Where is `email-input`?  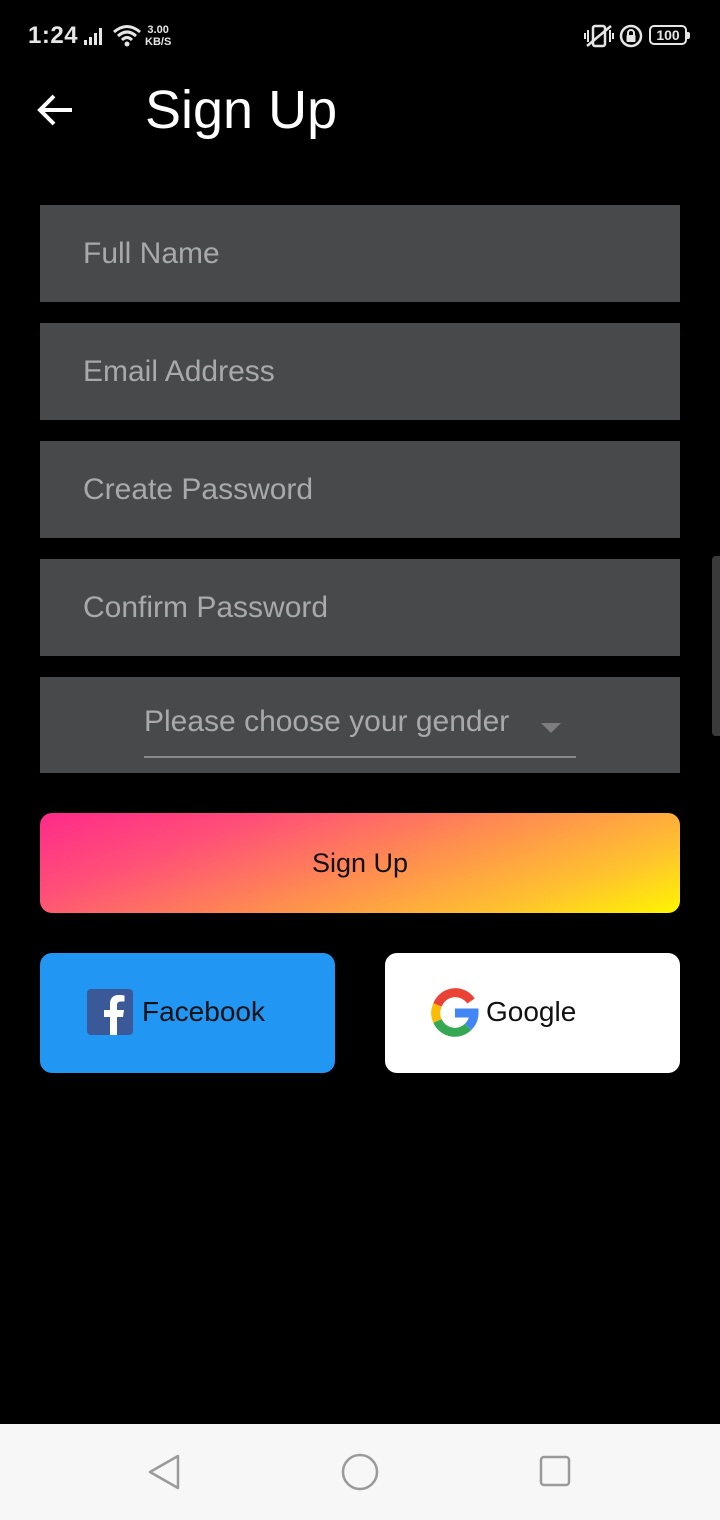
email-input is located at coordinates (380, 371).